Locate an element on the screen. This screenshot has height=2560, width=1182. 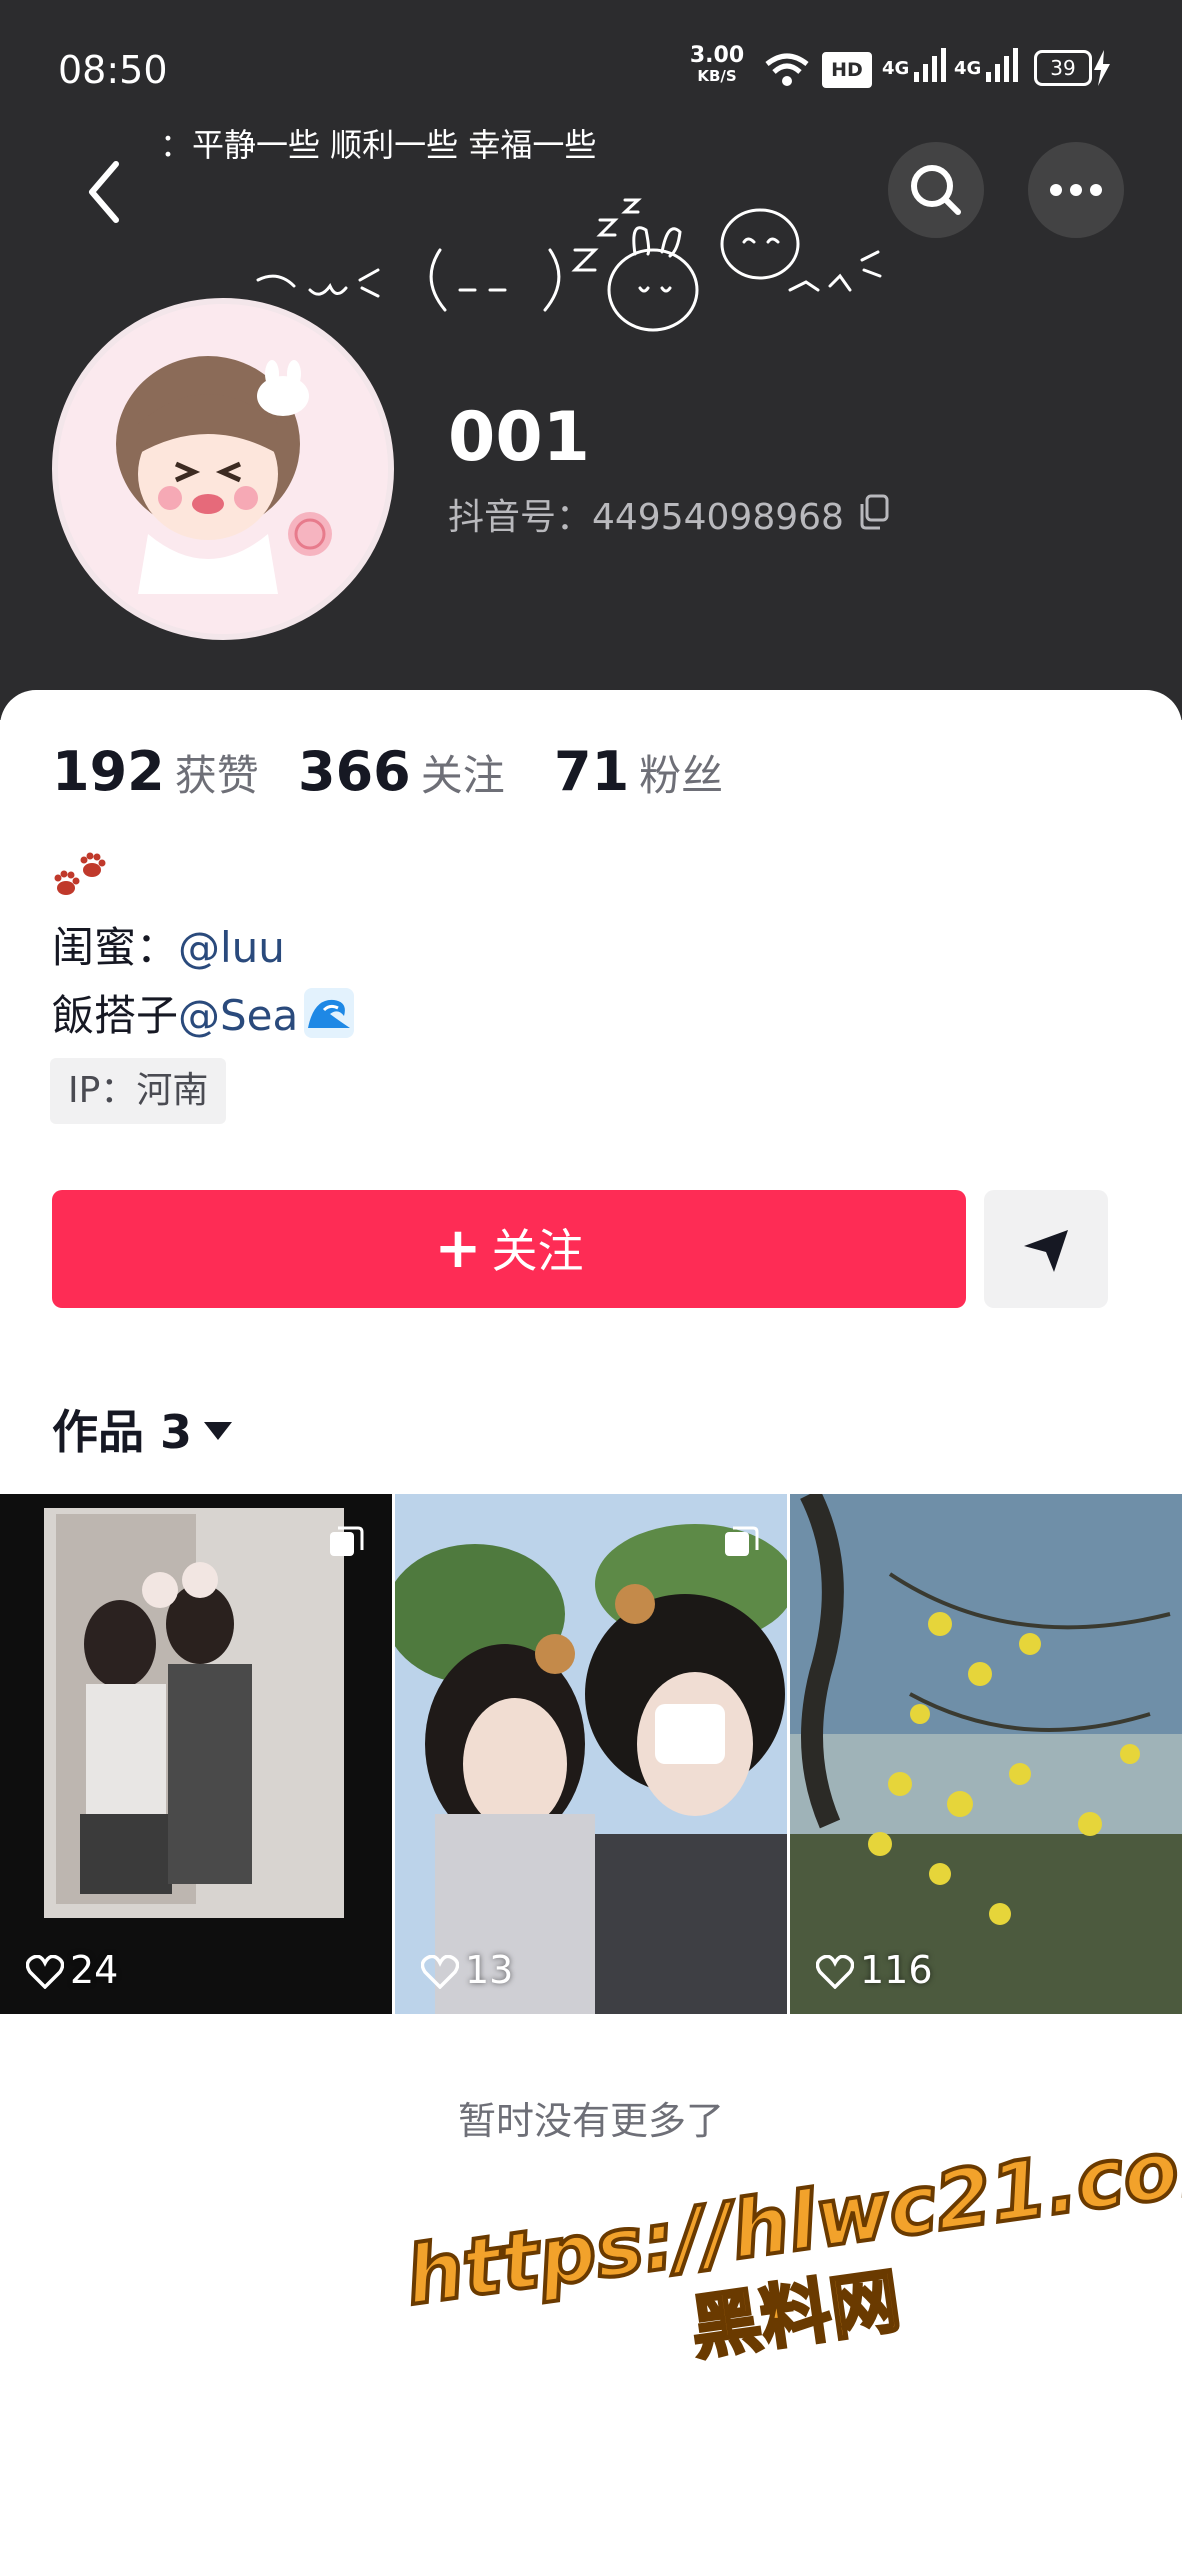
net-speed: 3.00 KB/S is located at coordinates (717, 64).